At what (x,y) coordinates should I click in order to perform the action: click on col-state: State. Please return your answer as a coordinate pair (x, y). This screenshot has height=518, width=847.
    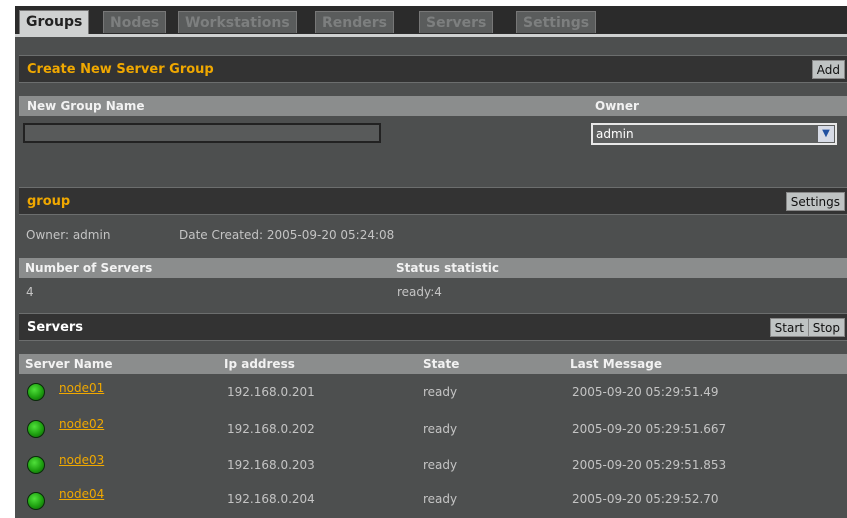
    Looking at the image, I should click on (441, 364).